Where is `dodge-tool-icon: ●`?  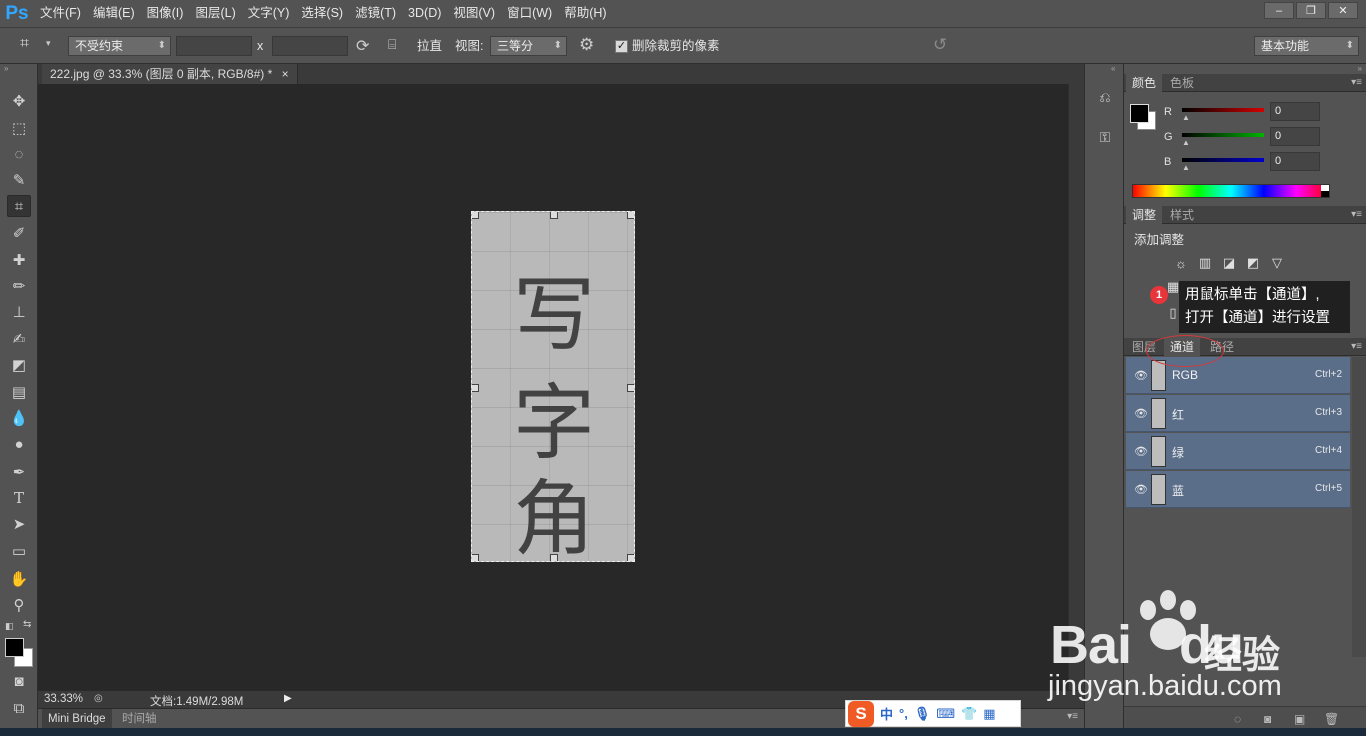
dodge-tool-icon: ● is located at coordinates (19, 444).